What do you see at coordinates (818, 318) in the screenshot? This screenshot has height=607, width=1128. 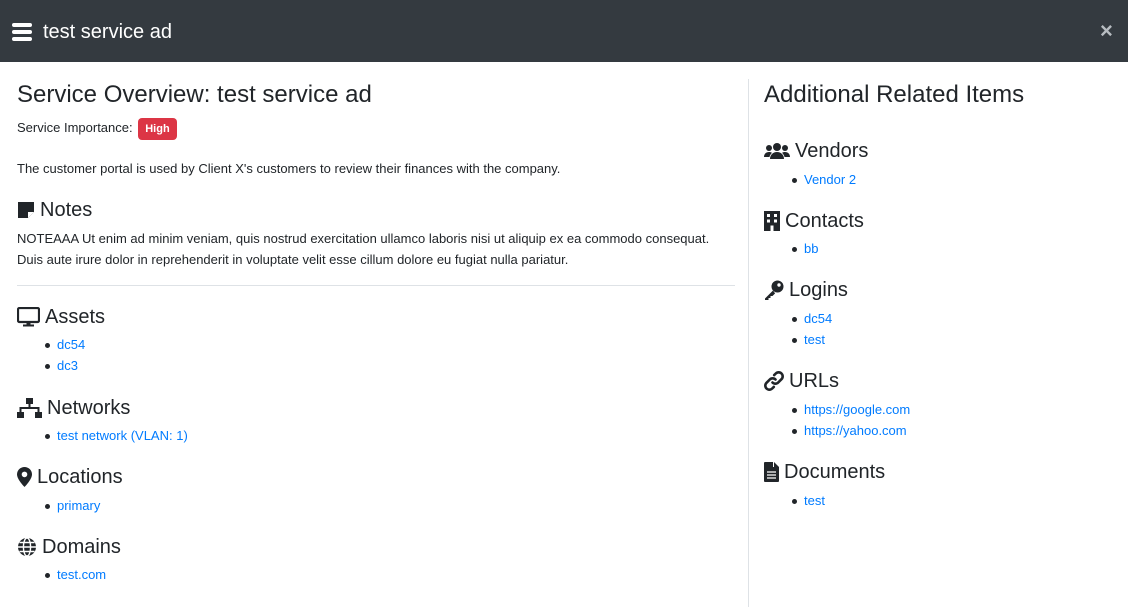 I see `login-link: dc54` at bounding box center [818, 318].